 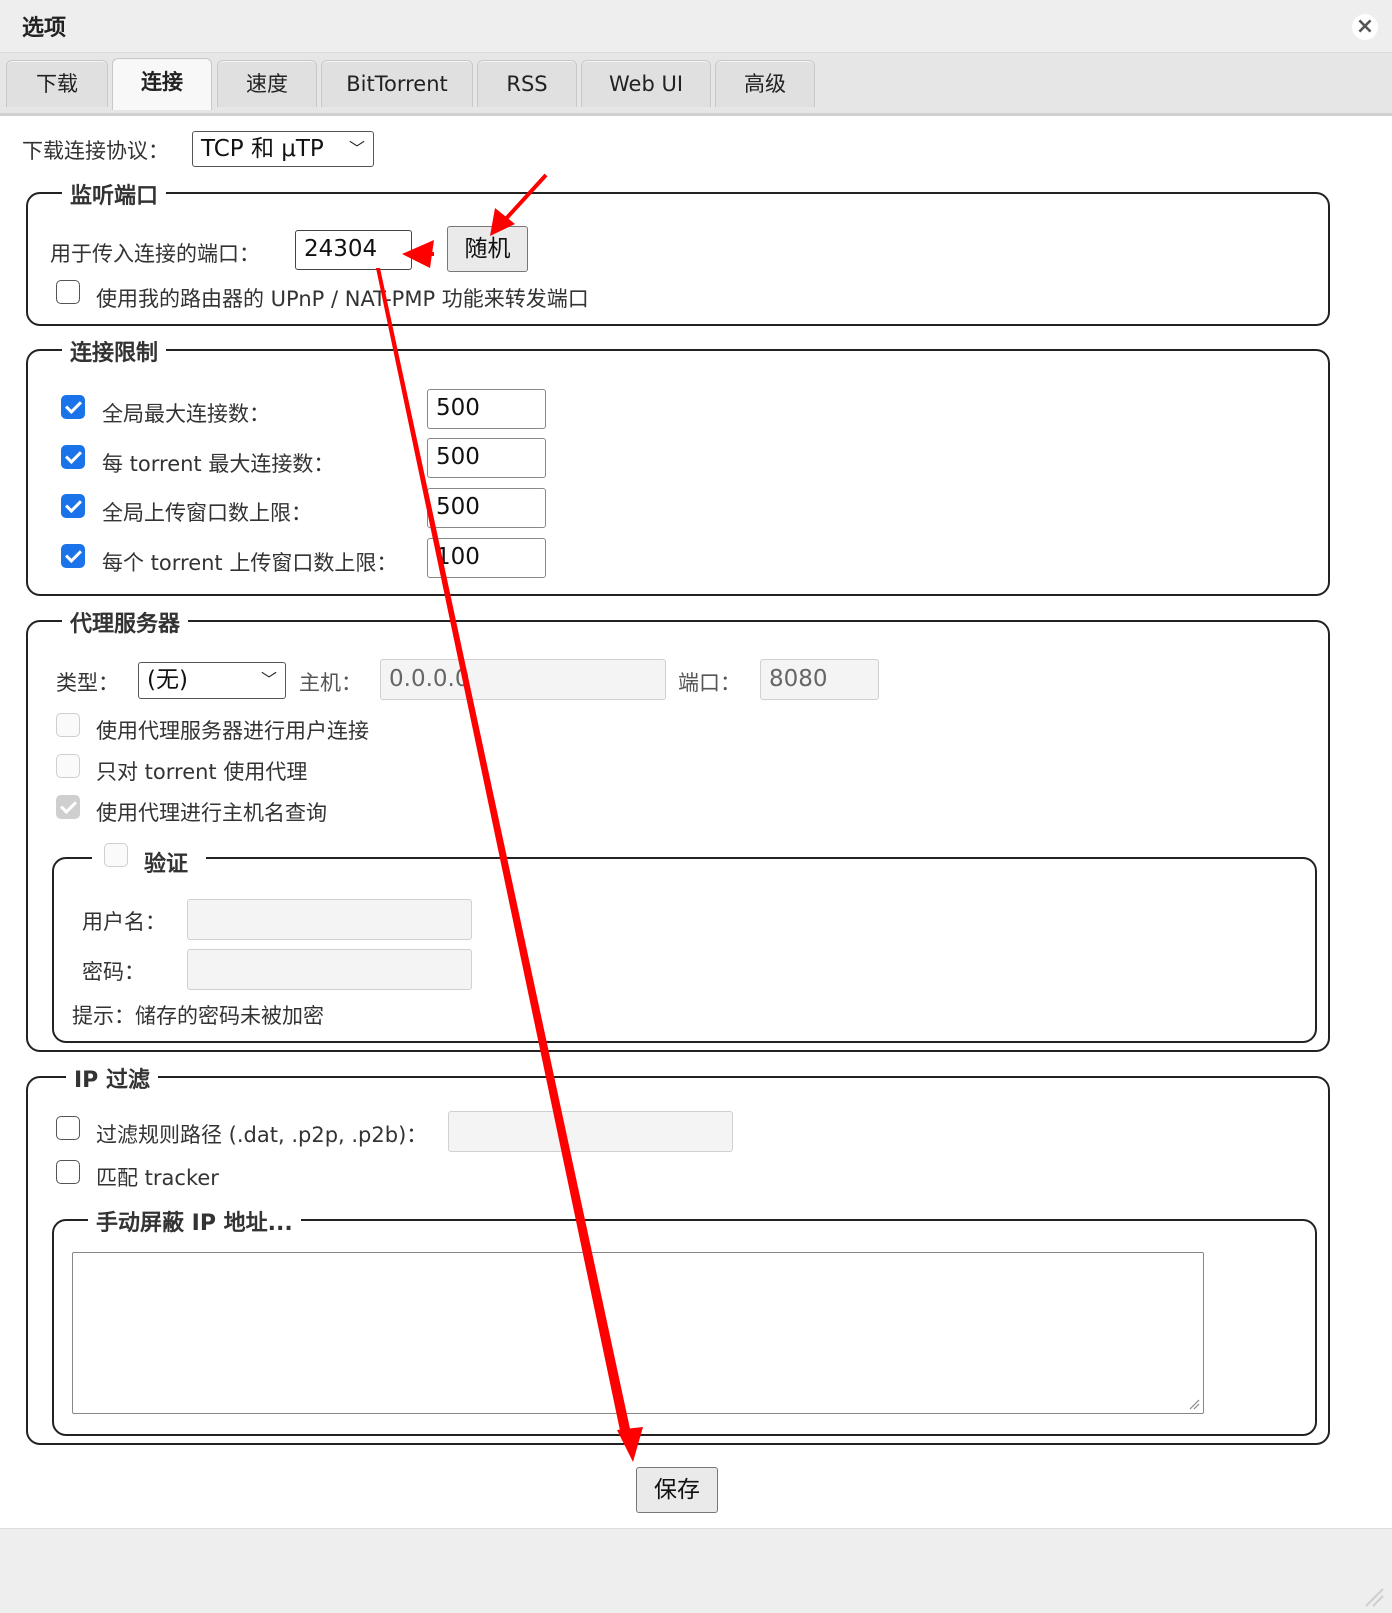 I want to click on tab-advanced: 高级, so click(x=765, y=83).